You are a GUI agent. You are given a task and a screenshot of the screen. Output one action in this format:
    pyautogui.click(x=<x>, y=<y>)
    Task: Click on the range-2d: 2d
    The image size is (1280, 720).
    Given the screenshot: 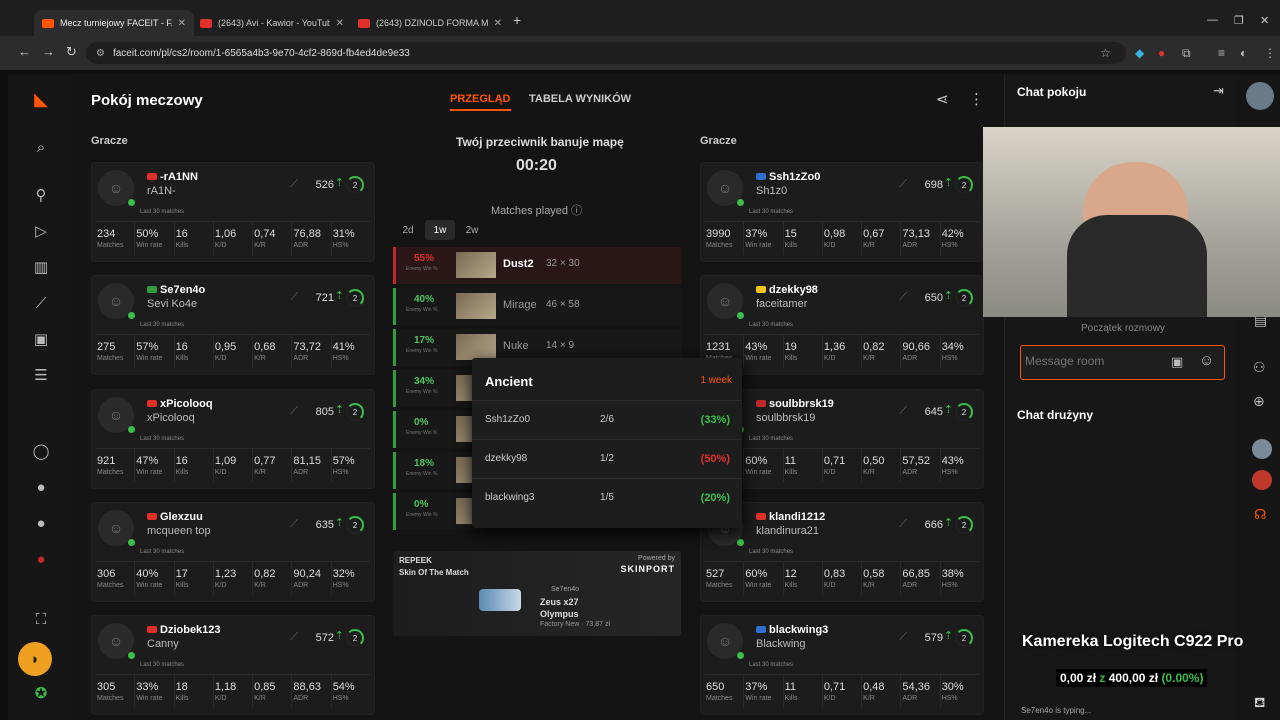 What is the action you would take?
    pyautogui.click(x=408, y=230)
    